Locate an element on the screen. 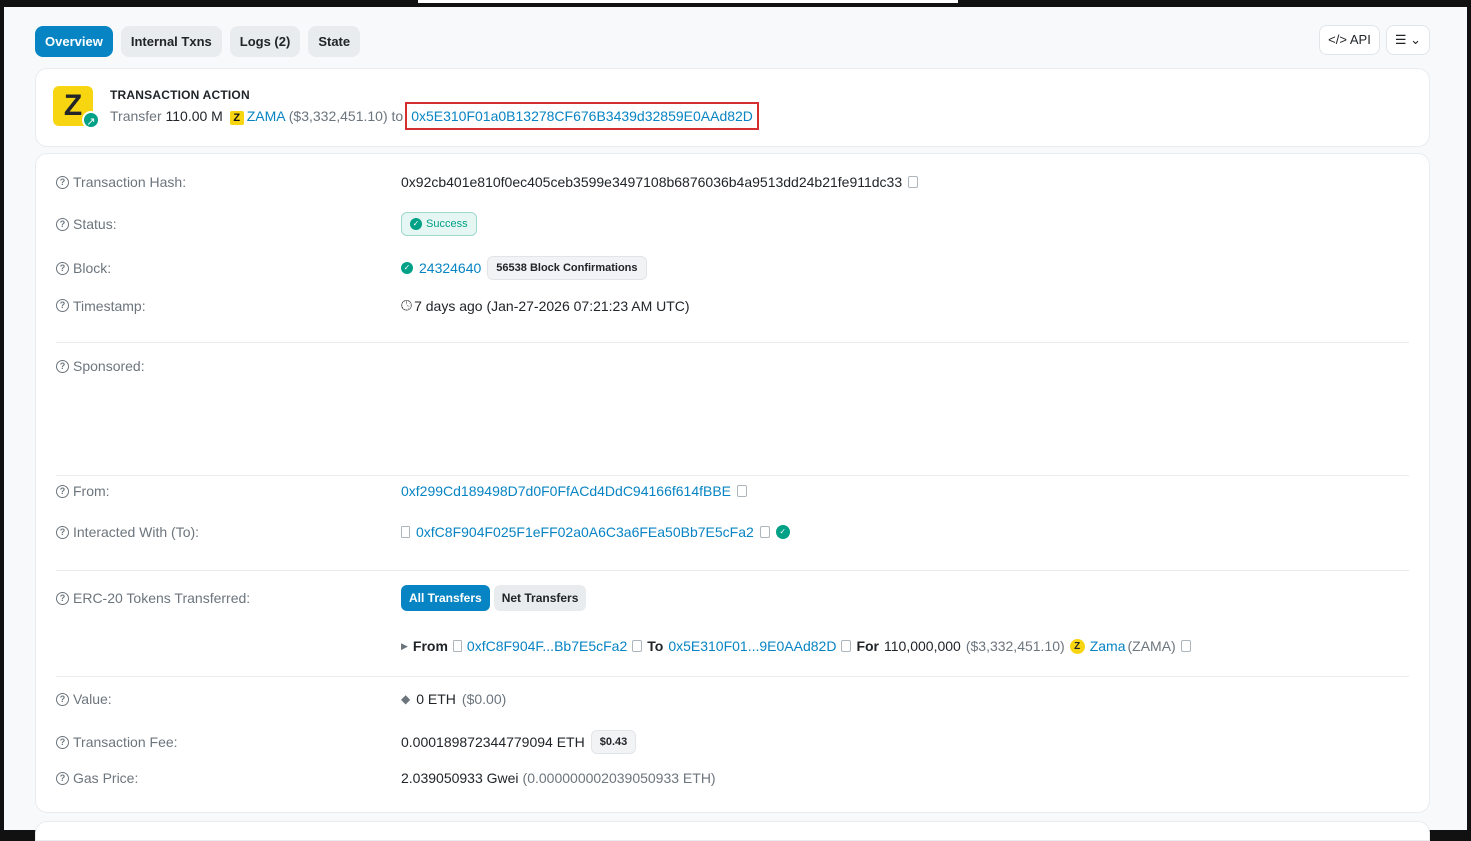 The width and height of the screenshot is (1471, 841). value-usd: ($0.00) is located at coordinates (484, 699).